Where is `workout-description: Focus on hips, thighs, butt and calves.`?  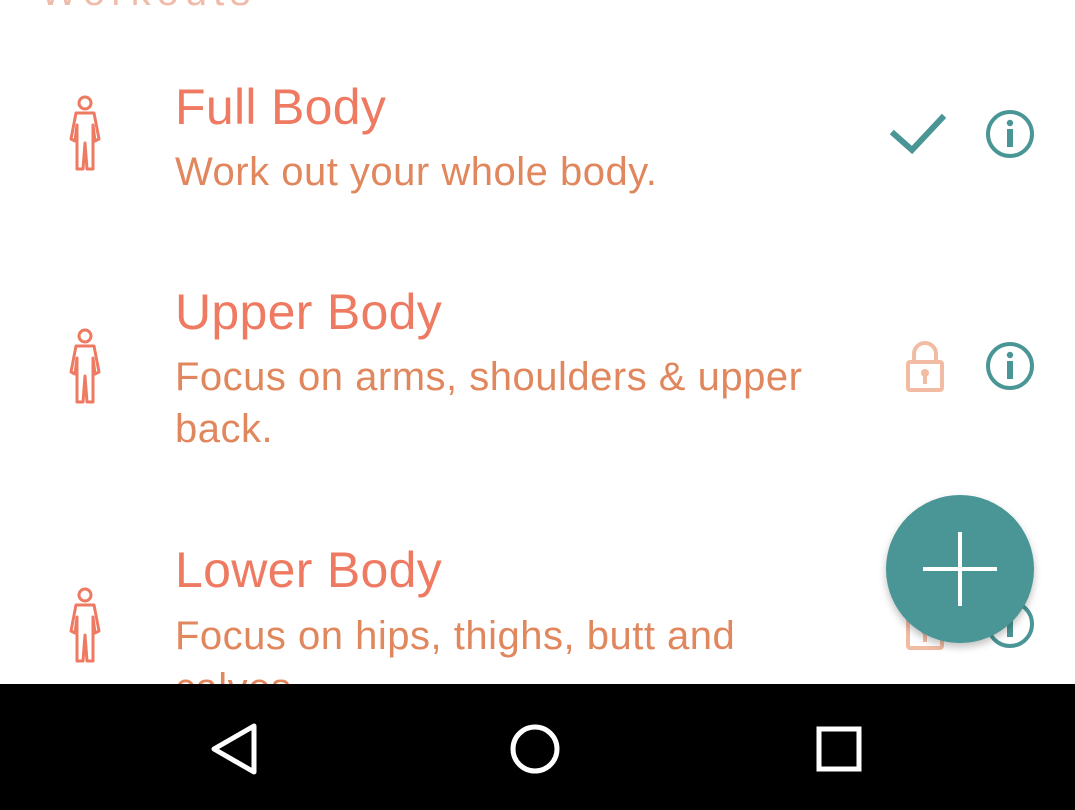 workout-description: Focus on hips, thighs, butt and calves. is located at coordinates (455, 649).